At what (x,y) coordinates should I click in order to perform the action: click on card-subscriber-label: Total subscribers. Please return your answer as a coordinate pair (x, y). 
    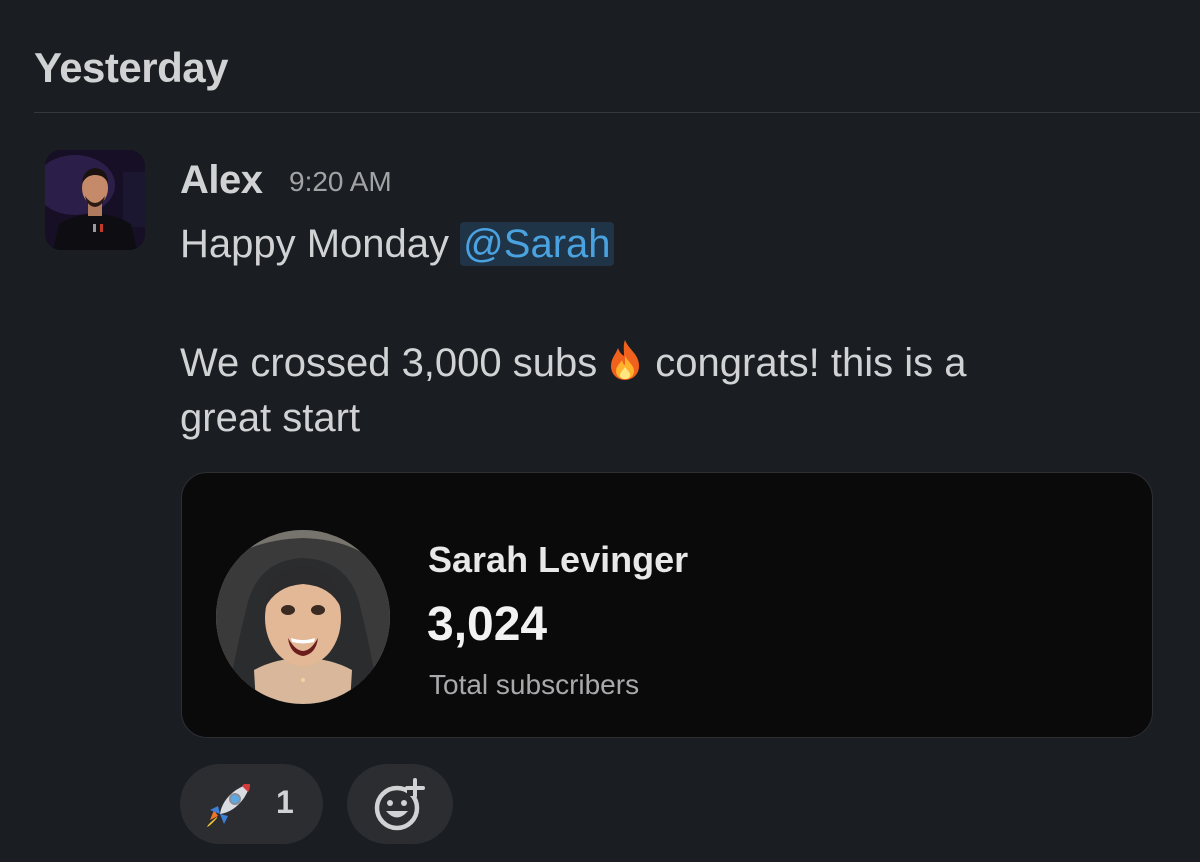
    Looking at the image, I should click on (534, 684).